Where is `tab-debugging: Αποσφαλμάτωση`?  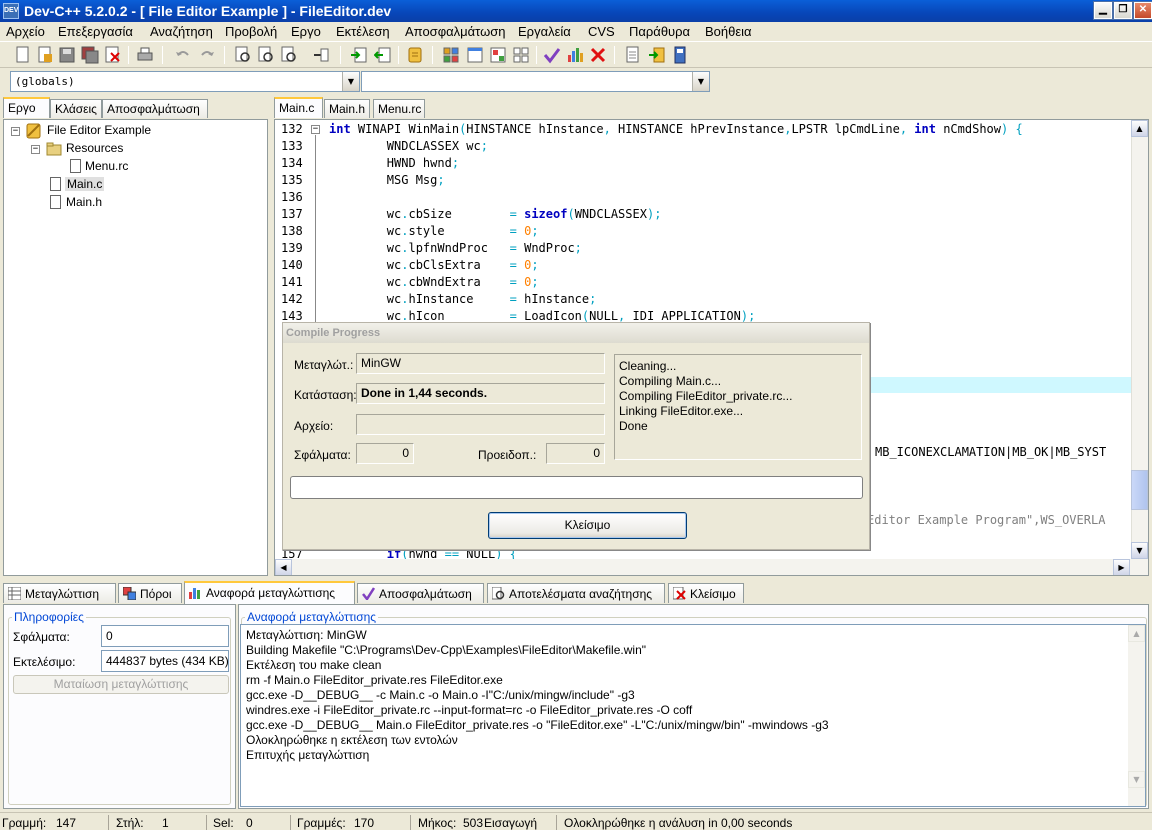 tab-debugging: Αποσφαλμάτωση is located at coordinates (420, 593).